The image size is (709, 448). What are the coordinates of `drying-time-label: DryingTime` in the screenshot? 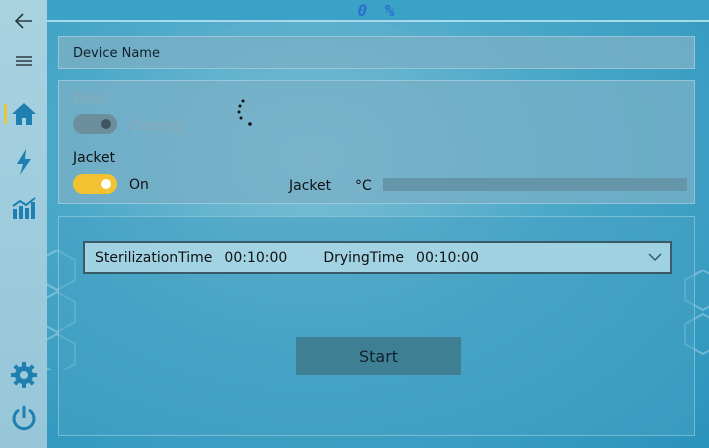 It's located at (364, 257).